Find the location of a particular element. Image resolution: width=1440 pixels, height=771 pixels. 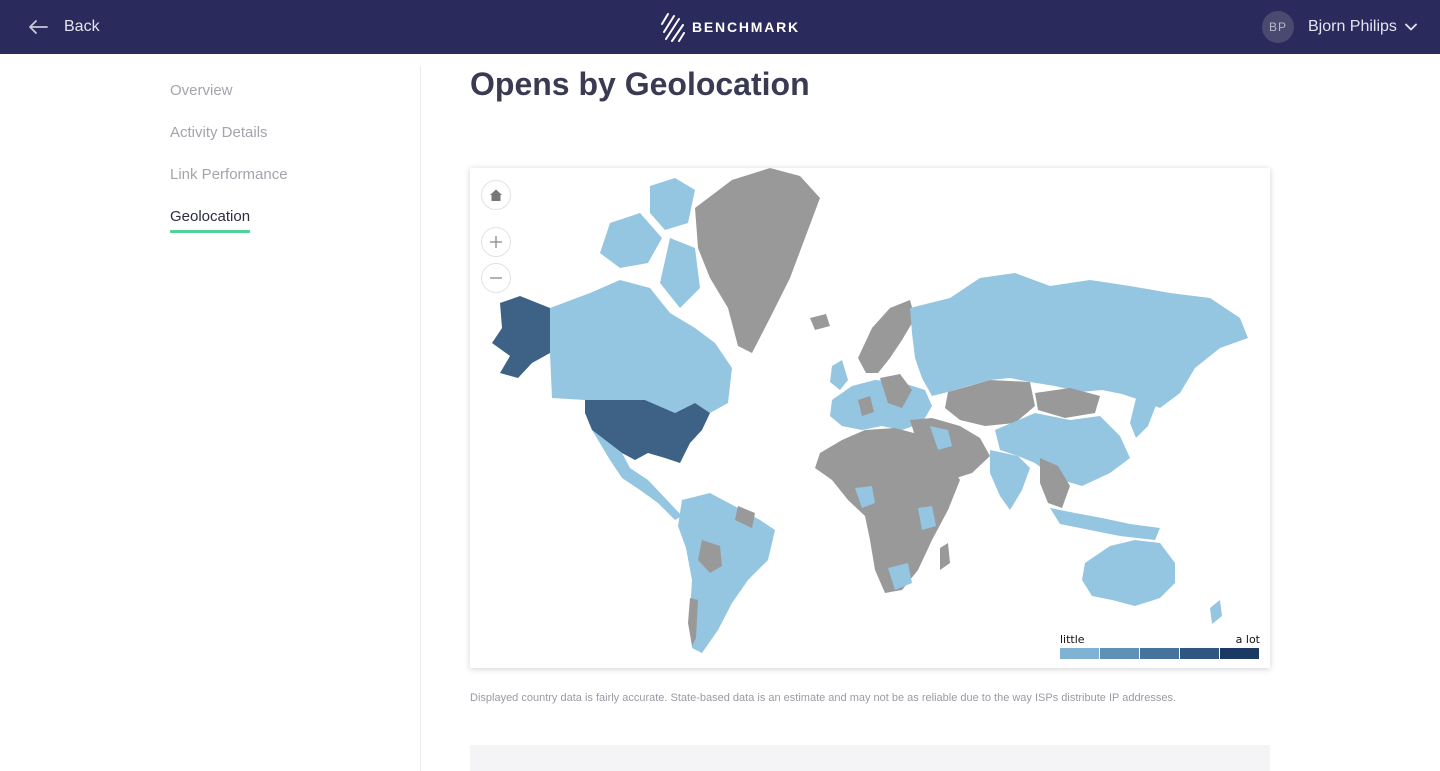

map-zoom-out-button is located at coordinates (496, 278).